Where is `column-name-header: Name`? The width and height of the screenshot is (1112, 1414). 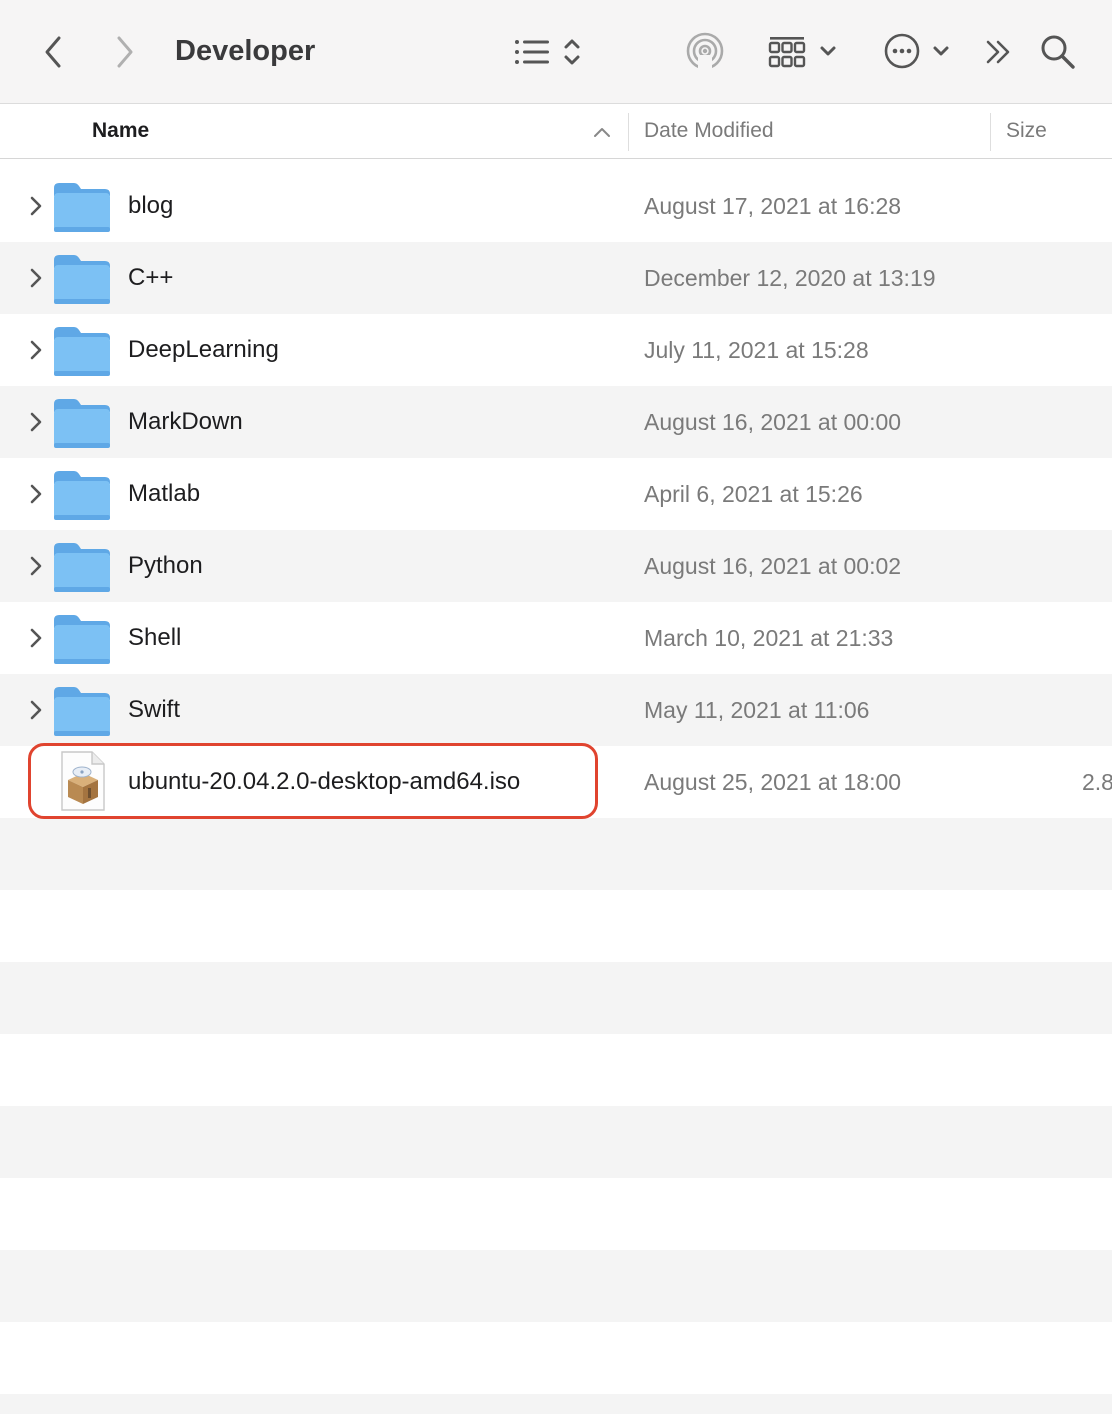
column-name-header: Name is located at coordinates (120, 132).